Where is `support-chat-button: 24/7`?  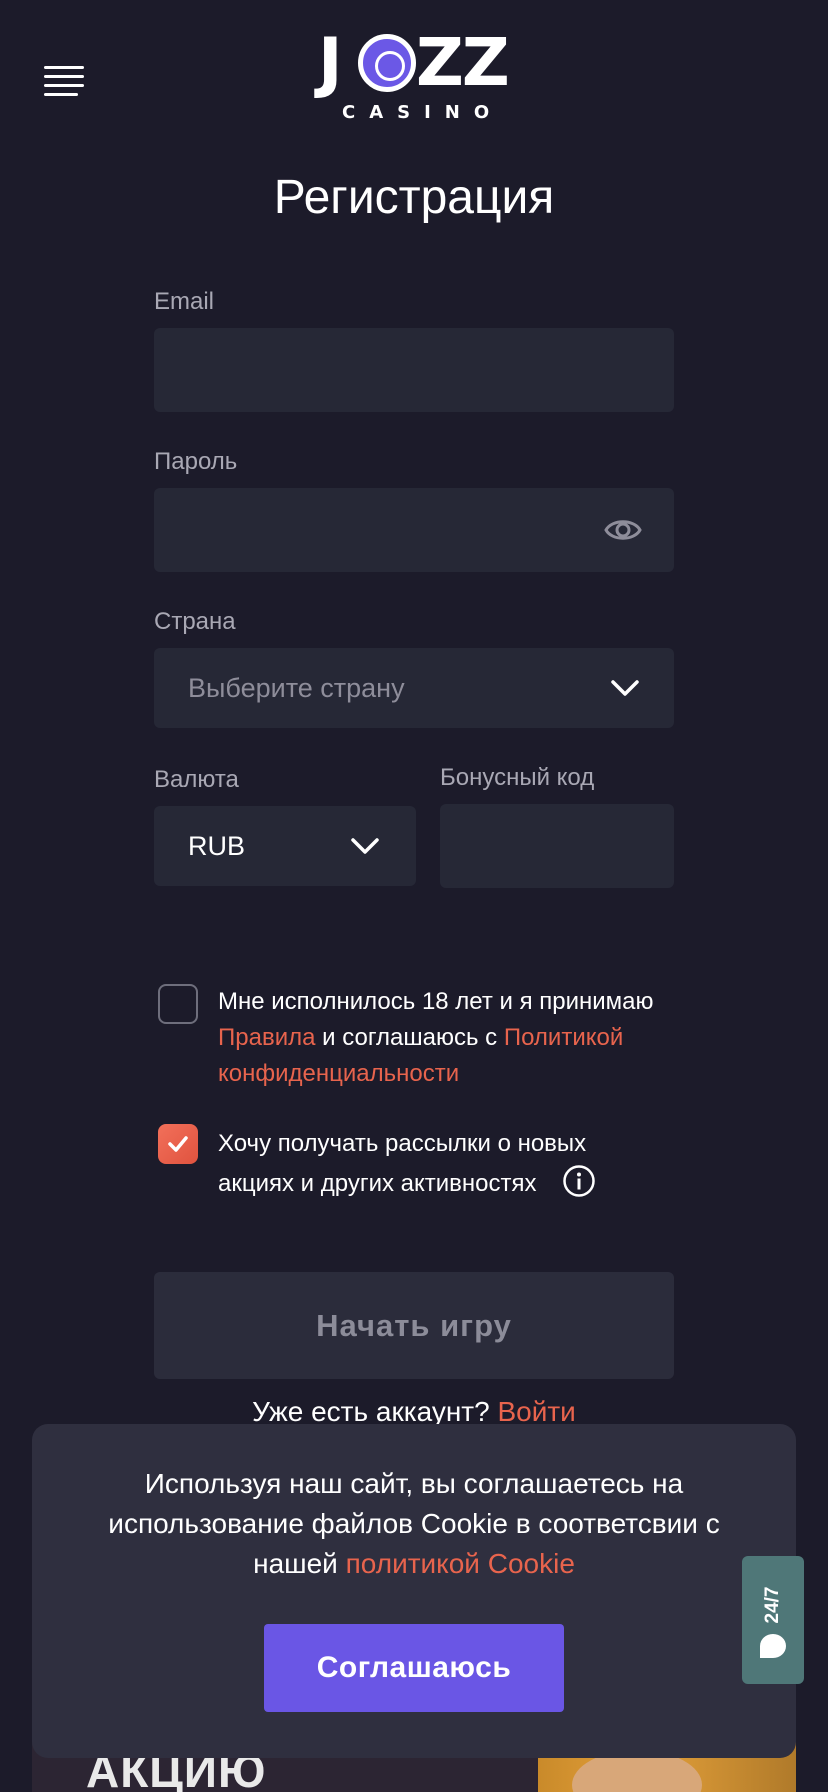
support-chat-button: 24/7 is located at coordinates (773, 1620).